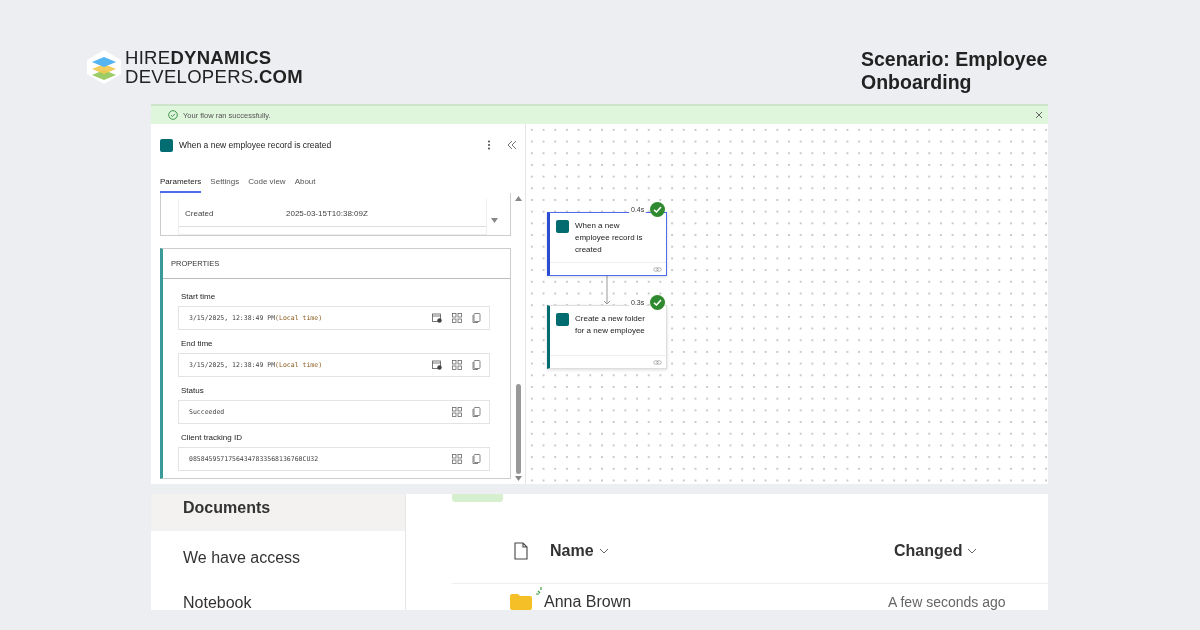  What do you see at coordinates (477, 498) in the screenshot?
I see `status-tag` at bounding box center [477, 498].